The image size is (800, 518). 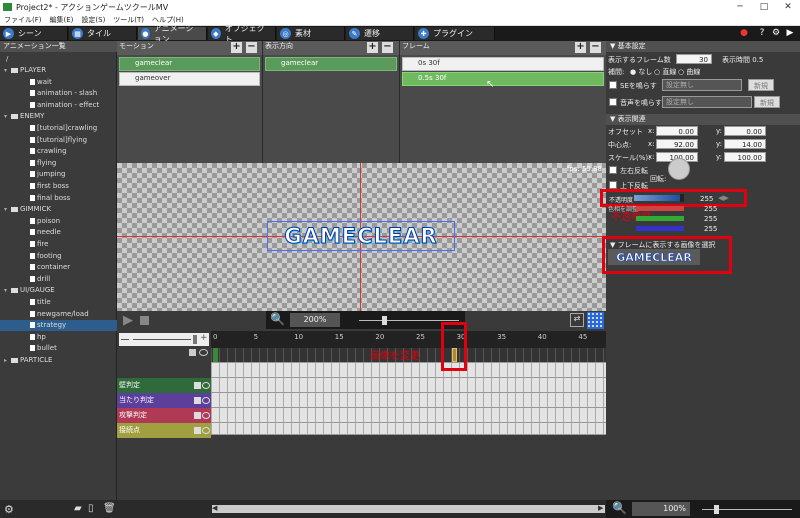 I want to click on rotation-dial, so click(x=679, y=169).